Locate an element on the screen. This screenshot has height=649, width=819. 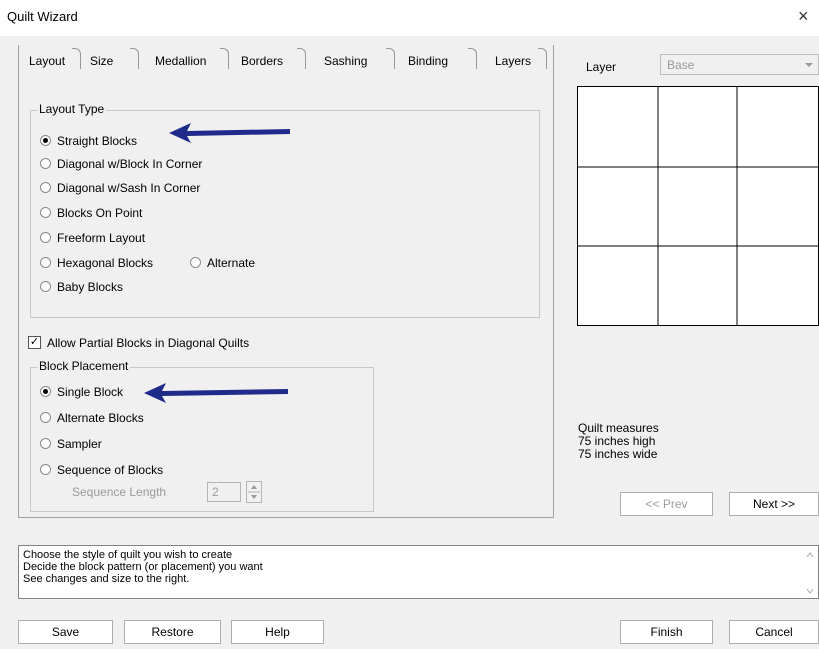
radio-straight-blocks: Straight Blocks is located at coordinates (88, 141).